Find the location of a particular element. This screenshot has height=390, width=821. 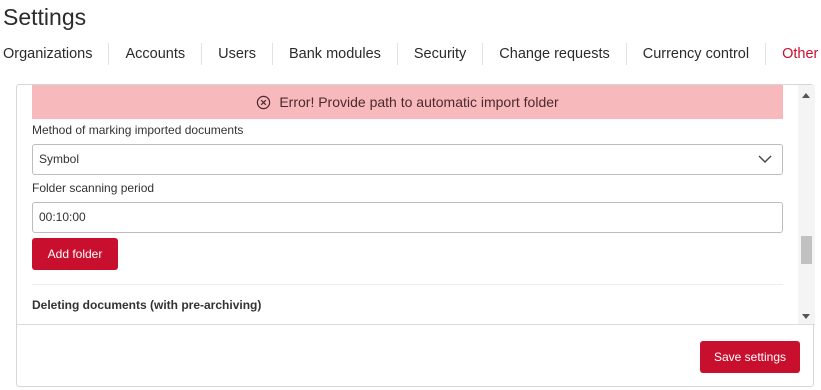

tab-currency-control: Currency control is located at coordinates (697, 54).